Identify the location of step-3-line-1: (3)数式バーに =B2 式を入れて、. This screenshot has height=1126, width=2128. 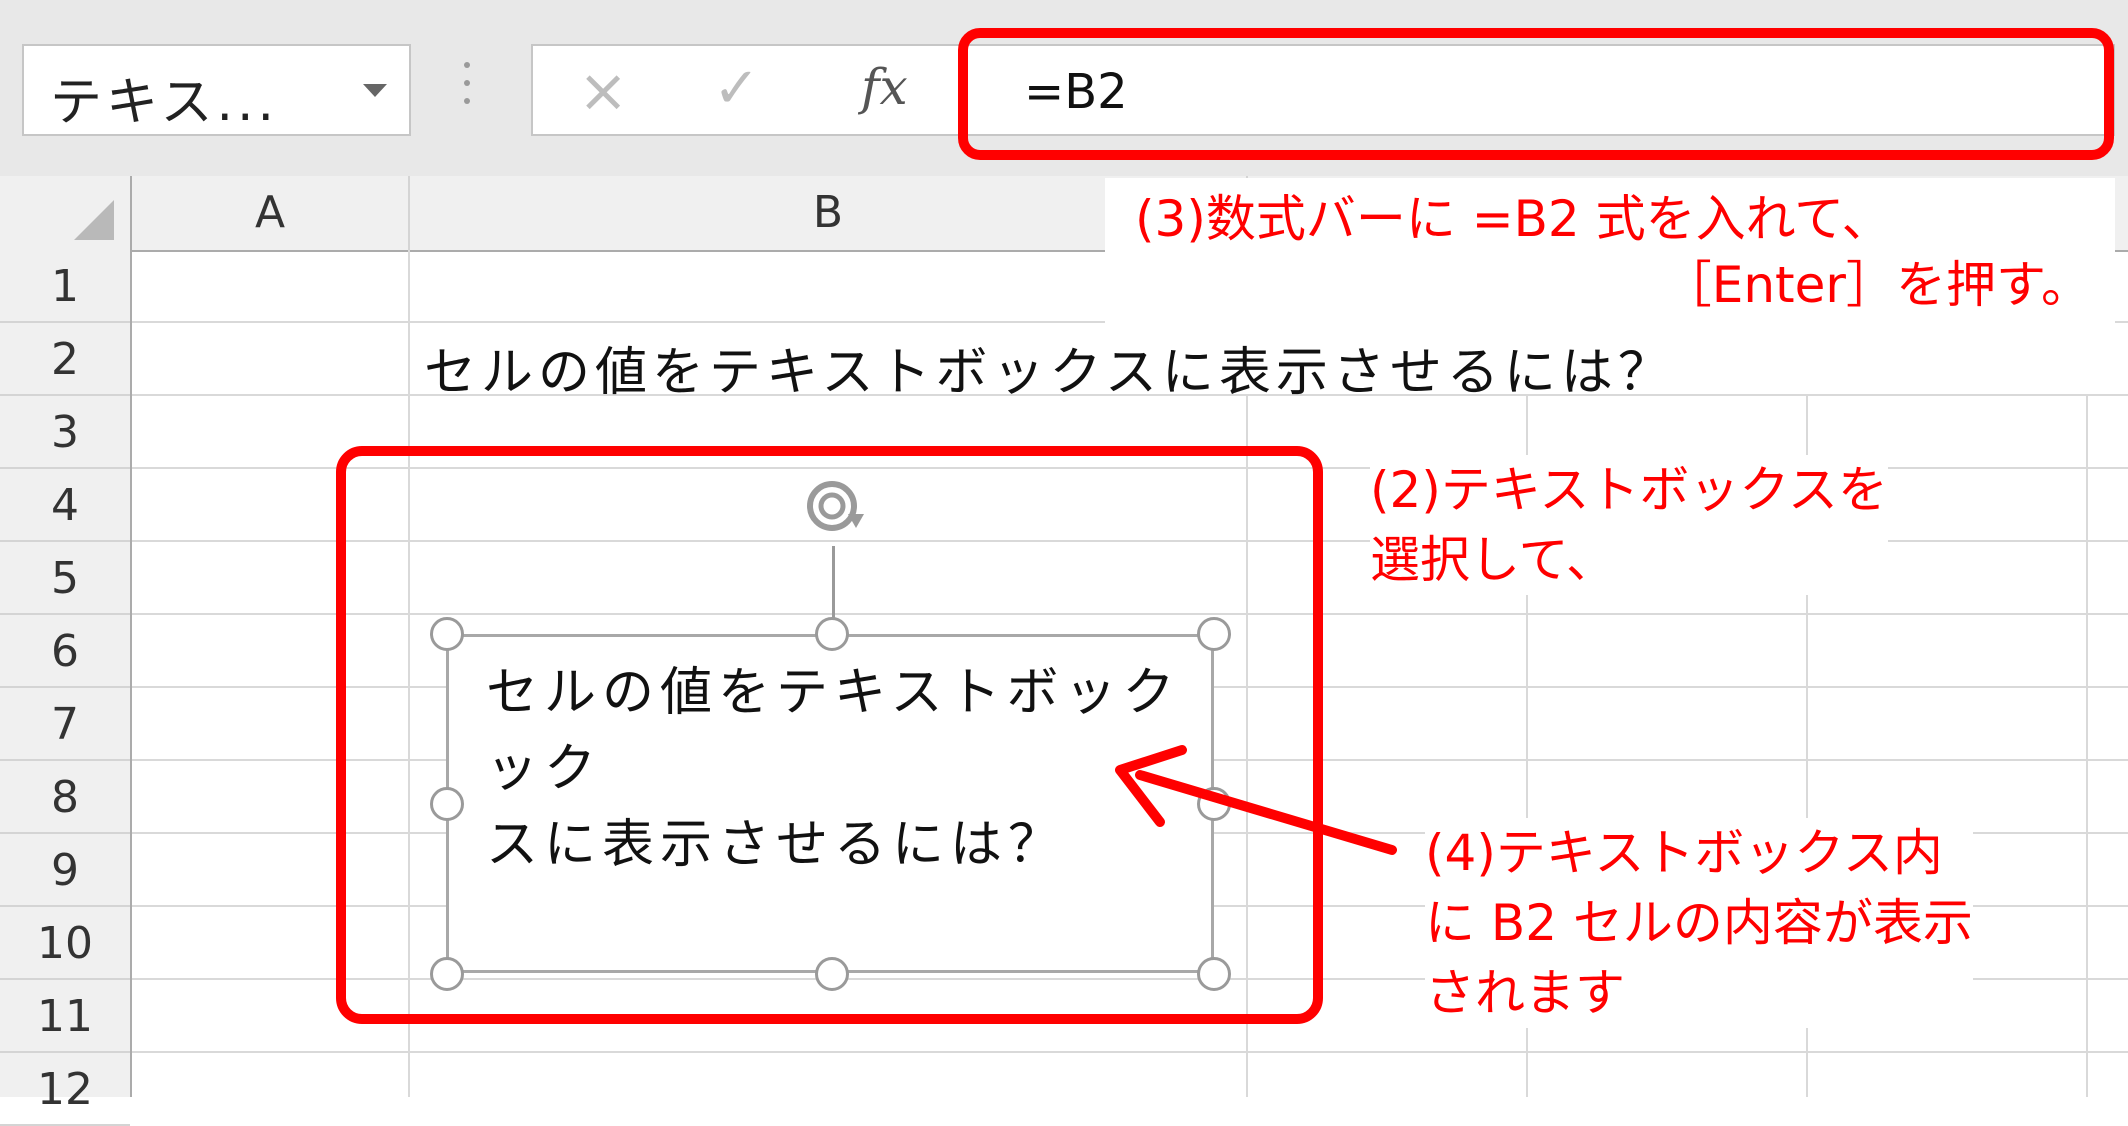
(1513, 219).